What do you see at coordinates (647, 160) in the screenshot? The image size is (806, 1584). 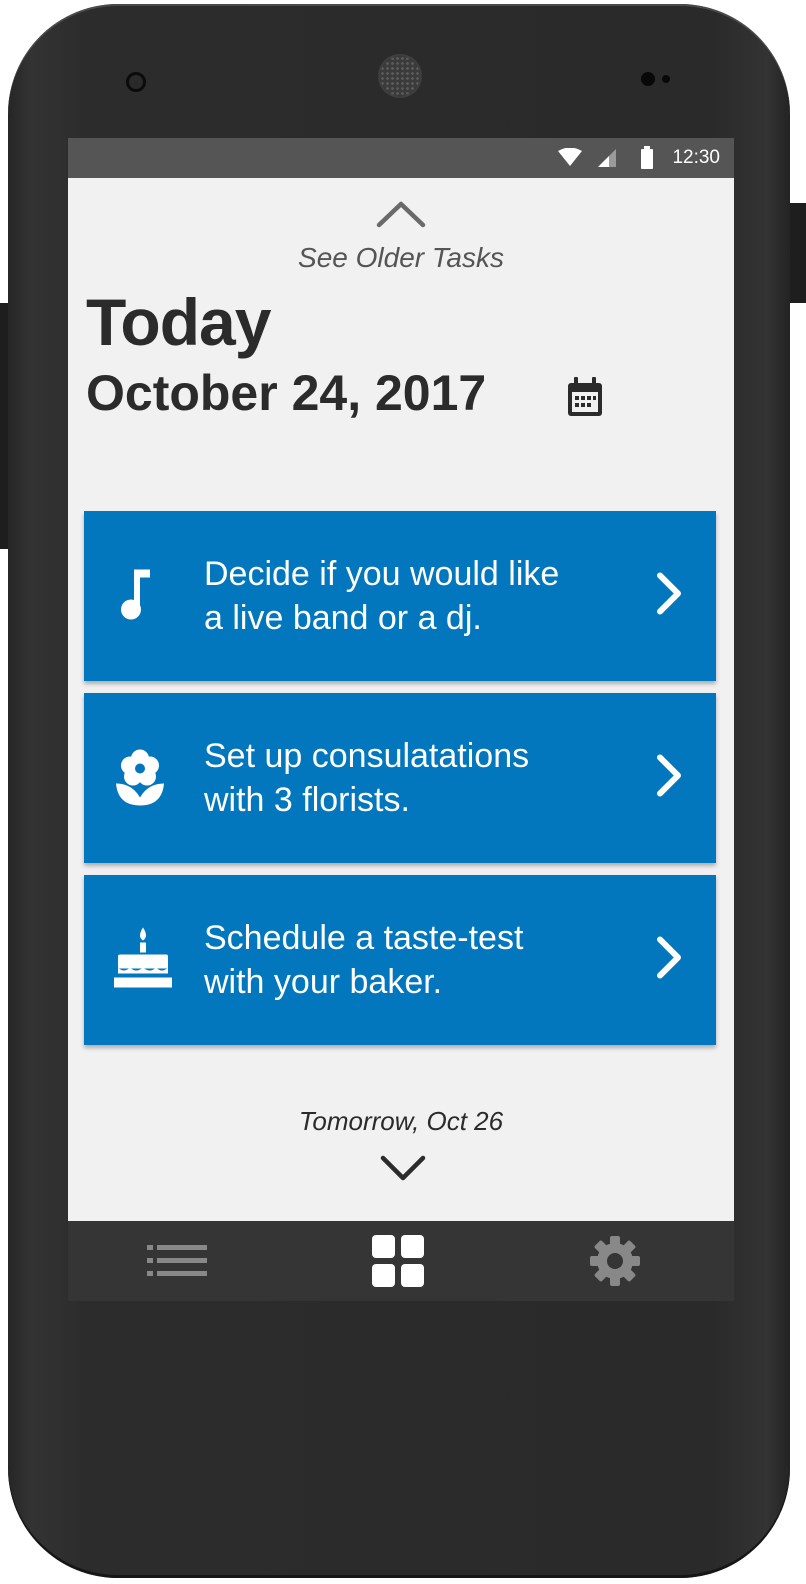 I see `battery-icon` at bounding box center [647, 160].